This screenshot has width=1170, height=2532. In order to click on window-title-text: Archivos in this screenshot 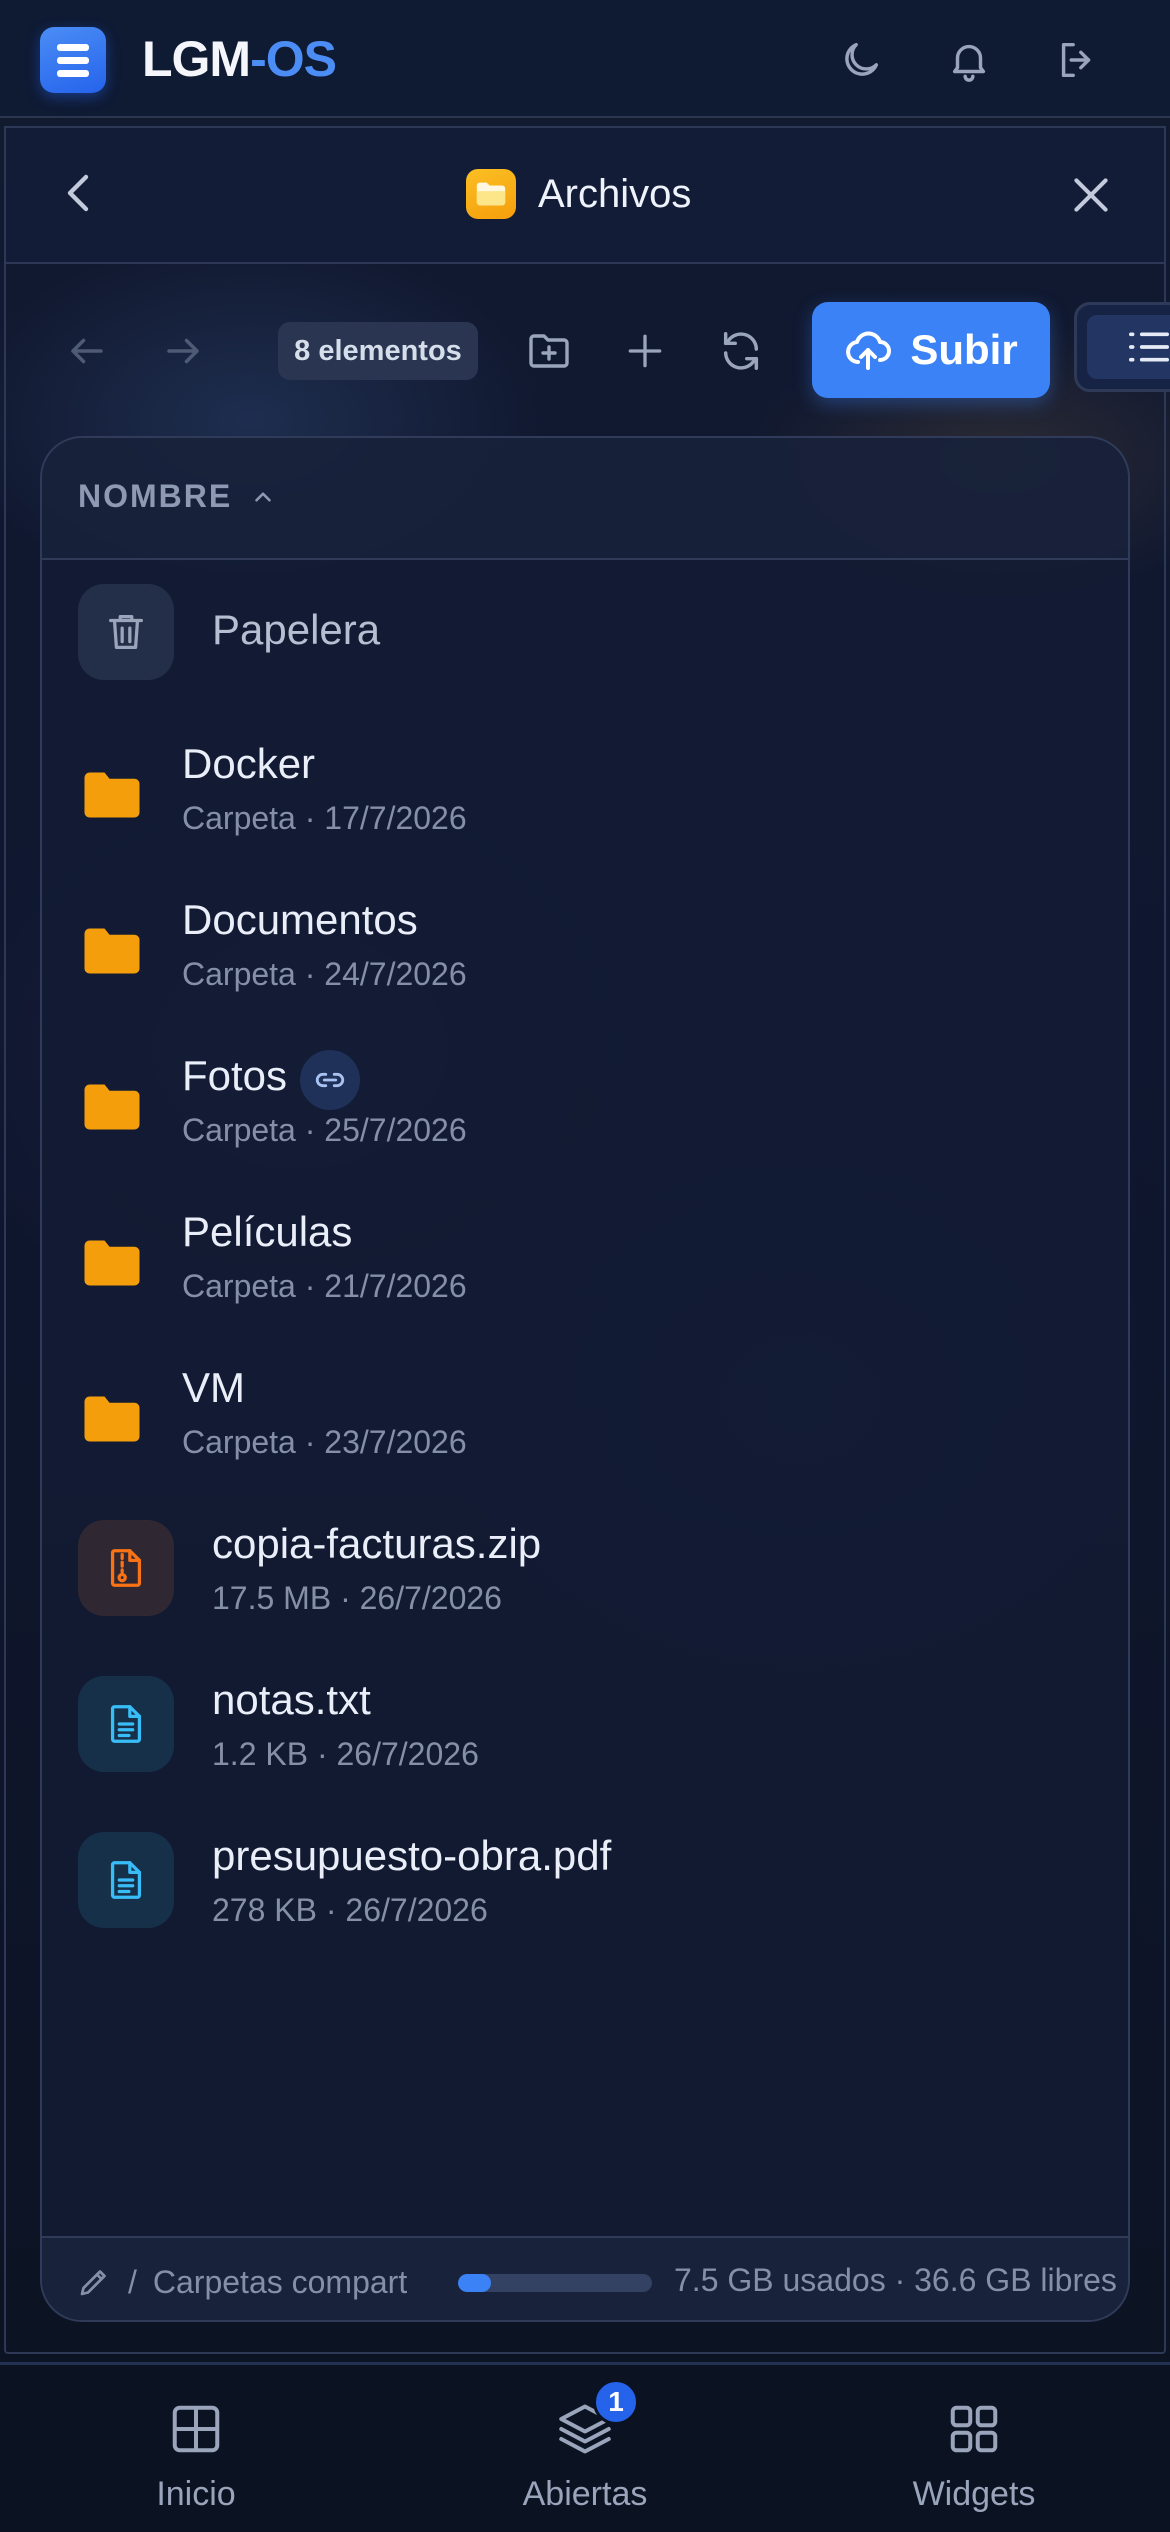, I will do `click(615, 193)`.